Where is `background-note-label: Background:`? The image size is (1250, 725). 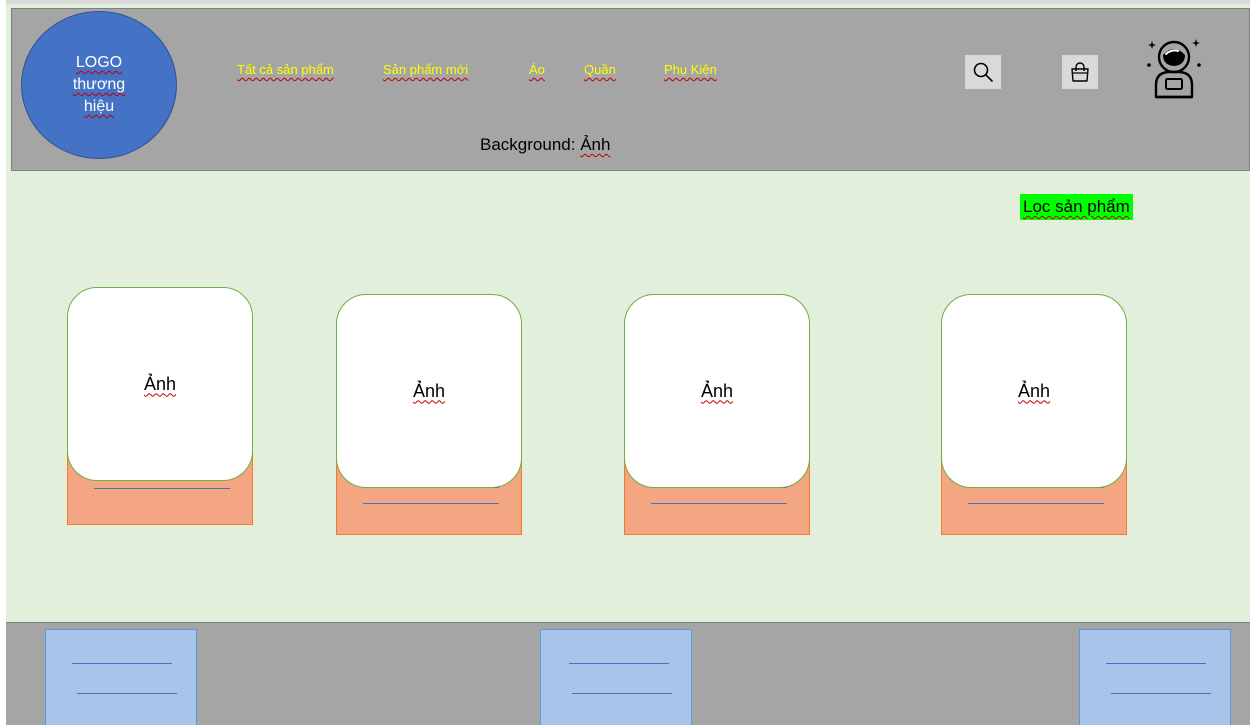 background-note-label: Background: is located at coordinates (528, 144).